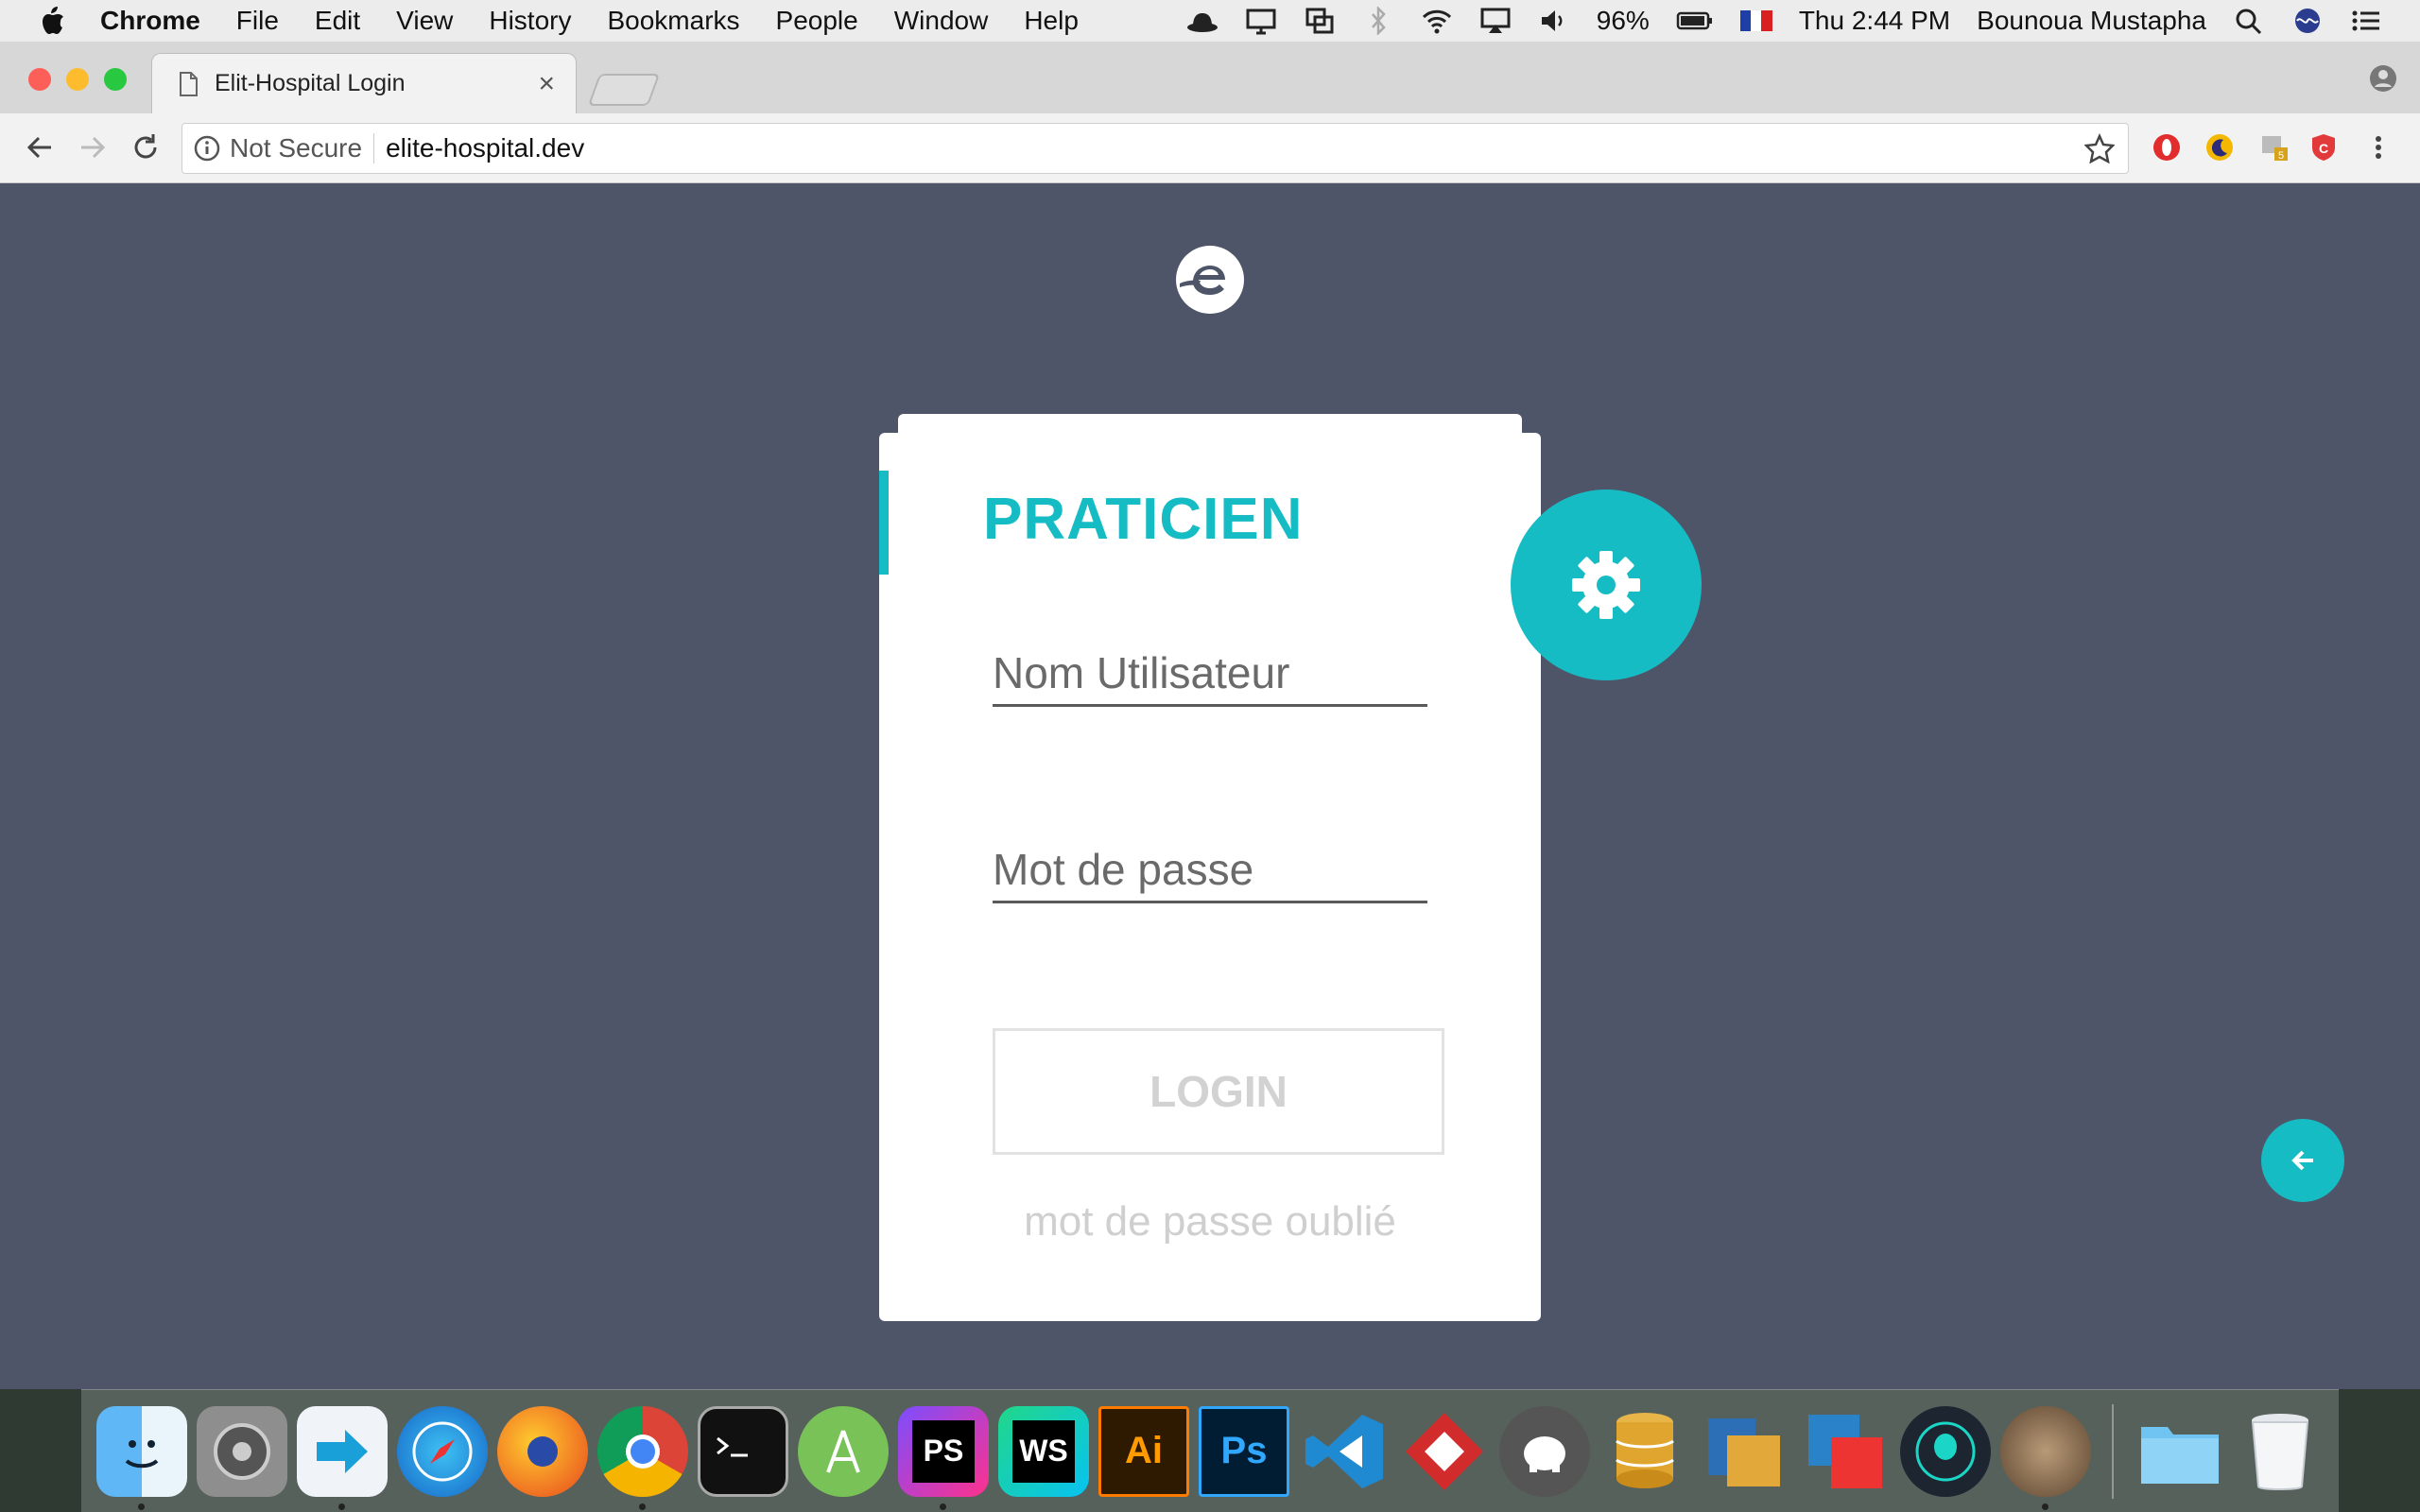  I want to click on password-field, so click(1210, 870).